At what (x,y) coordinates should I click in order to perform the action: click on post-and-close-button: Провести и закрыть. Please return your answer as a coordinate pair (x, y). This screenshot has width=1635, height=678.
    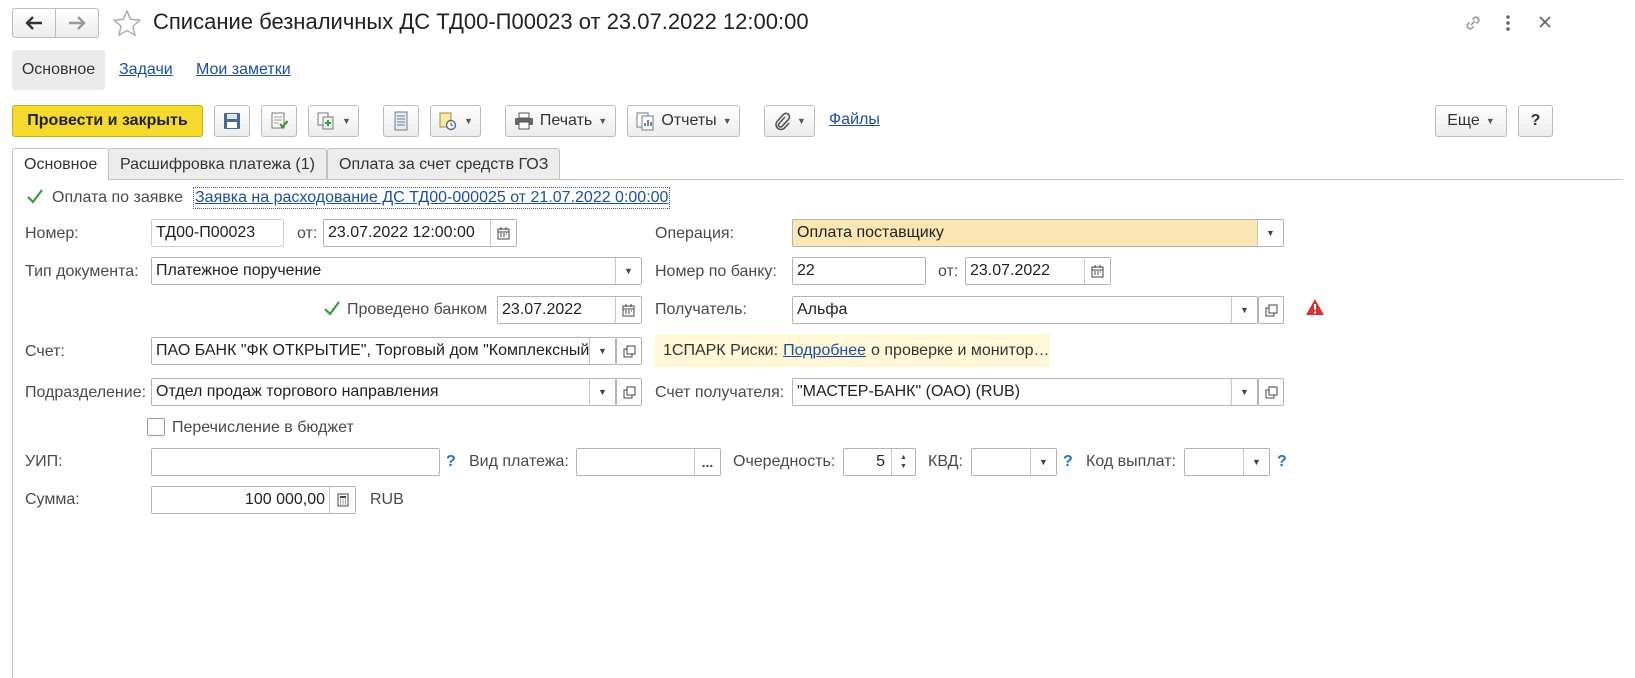
    Looking at the image, I should click on (107, 121).